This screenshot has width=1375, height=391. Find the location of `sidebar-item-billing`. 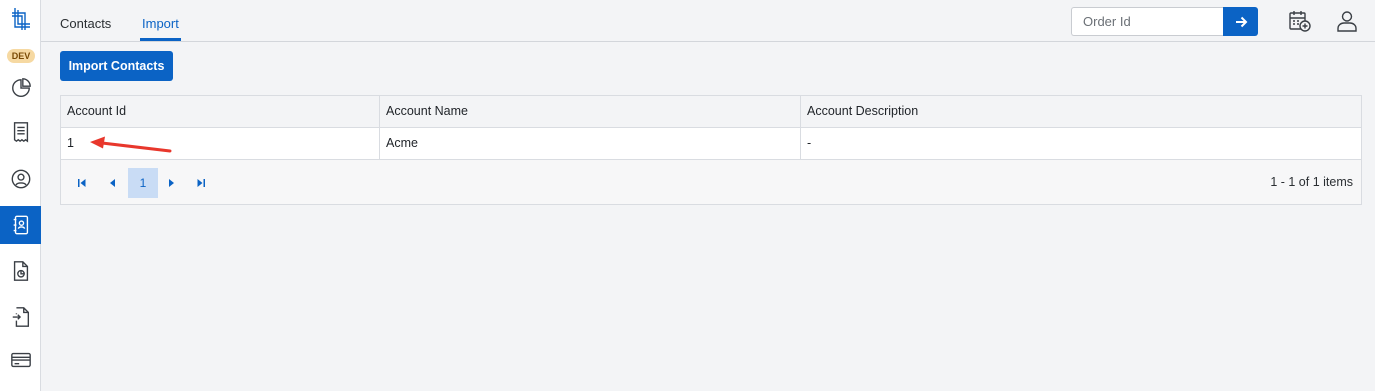

sidebar-item-billing is located at coordinates (20, 360).